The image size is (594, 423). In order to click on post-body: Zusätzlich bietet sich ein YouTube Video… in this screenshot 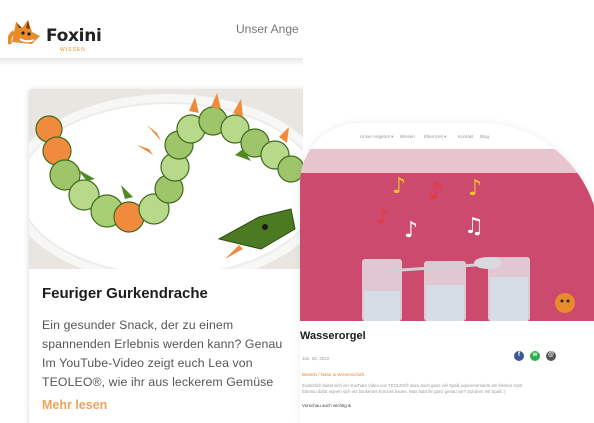, I will do `click(445, 389)`.